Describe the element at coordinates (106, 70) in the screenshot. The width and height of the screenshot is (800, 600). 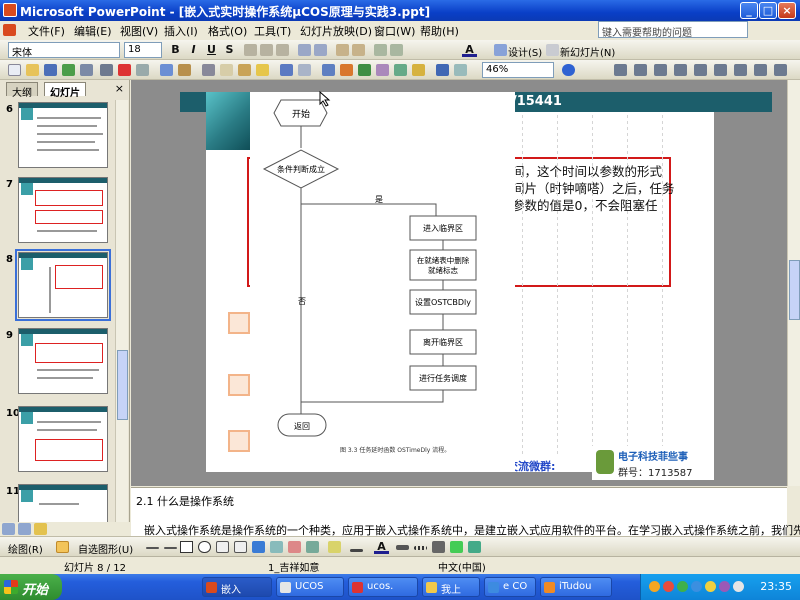
I see `print-icon` at that location.